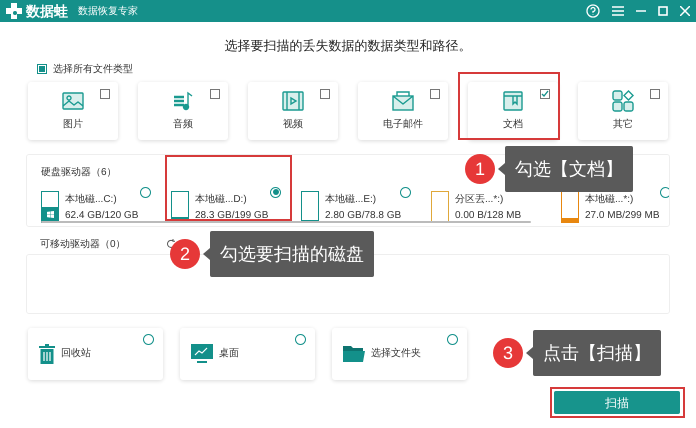 The height and width of the screenshot is (428, 696). I want to click on step-number: 3, so click(508, 353).